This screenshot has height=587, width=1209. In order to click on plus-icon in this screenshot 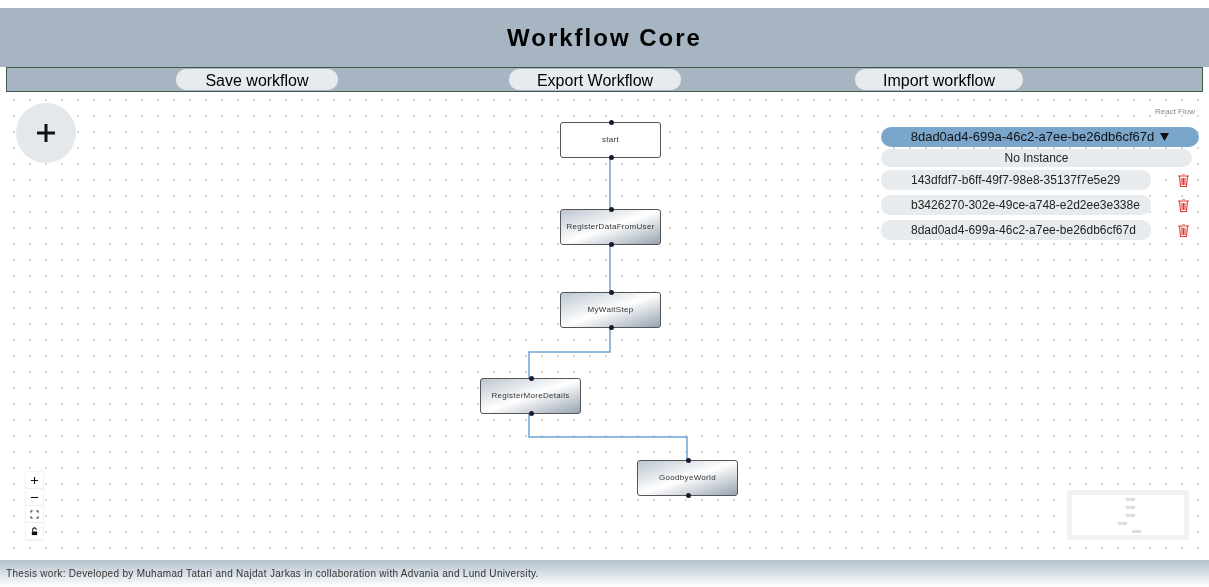, I will do `click(46, 133)`.